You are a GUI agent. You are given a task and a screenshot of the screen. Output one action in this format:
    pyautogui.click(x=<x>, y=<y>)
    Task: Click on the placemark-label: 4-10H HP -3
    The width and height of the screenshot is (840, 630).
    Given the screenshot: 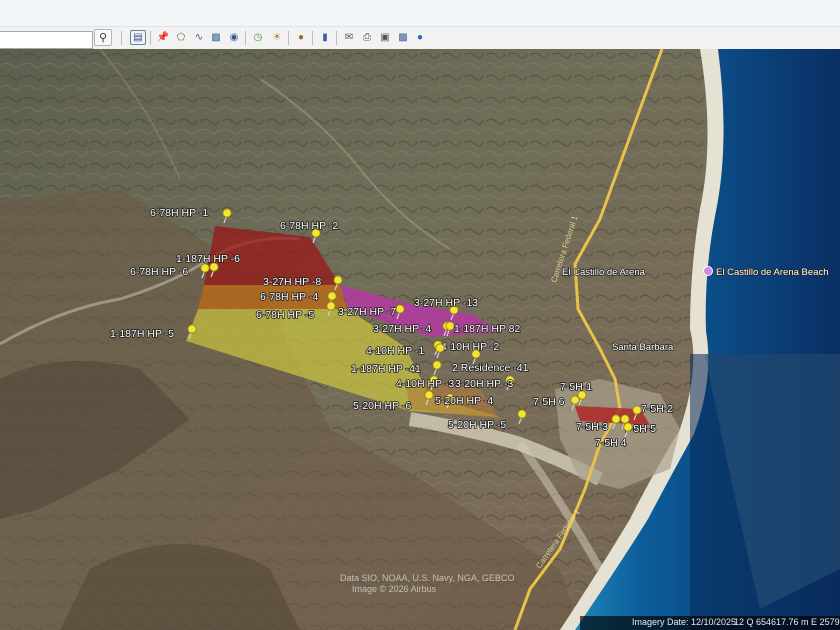 What is the action you would take?
    pyautogui.click(x=425, y=384)
    